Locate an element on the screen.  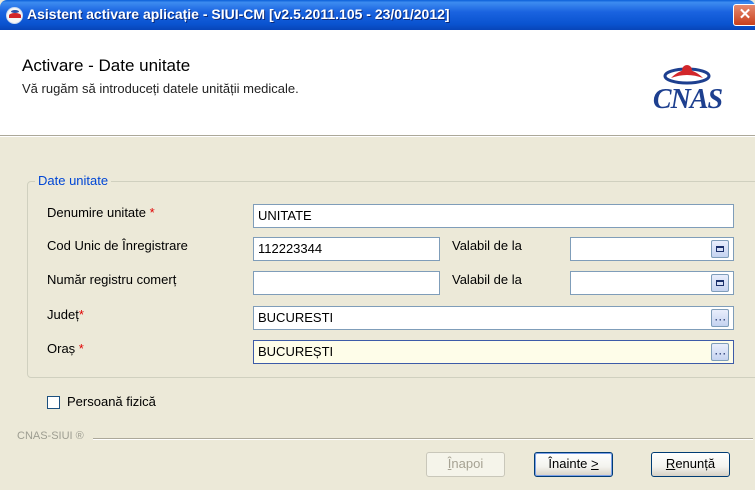
cui-valabil-label: Valabil de la is located at coordinates (487, 245).